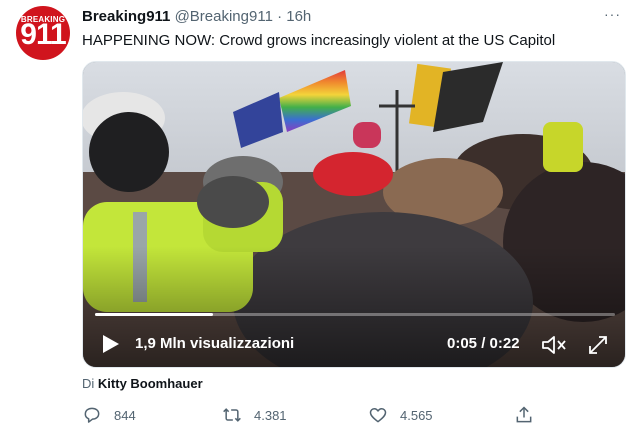 This screenshot has width=640, height=440. Describe the element at coordinates (524, 414) in the screenshot. I see `share-icon` at that location.